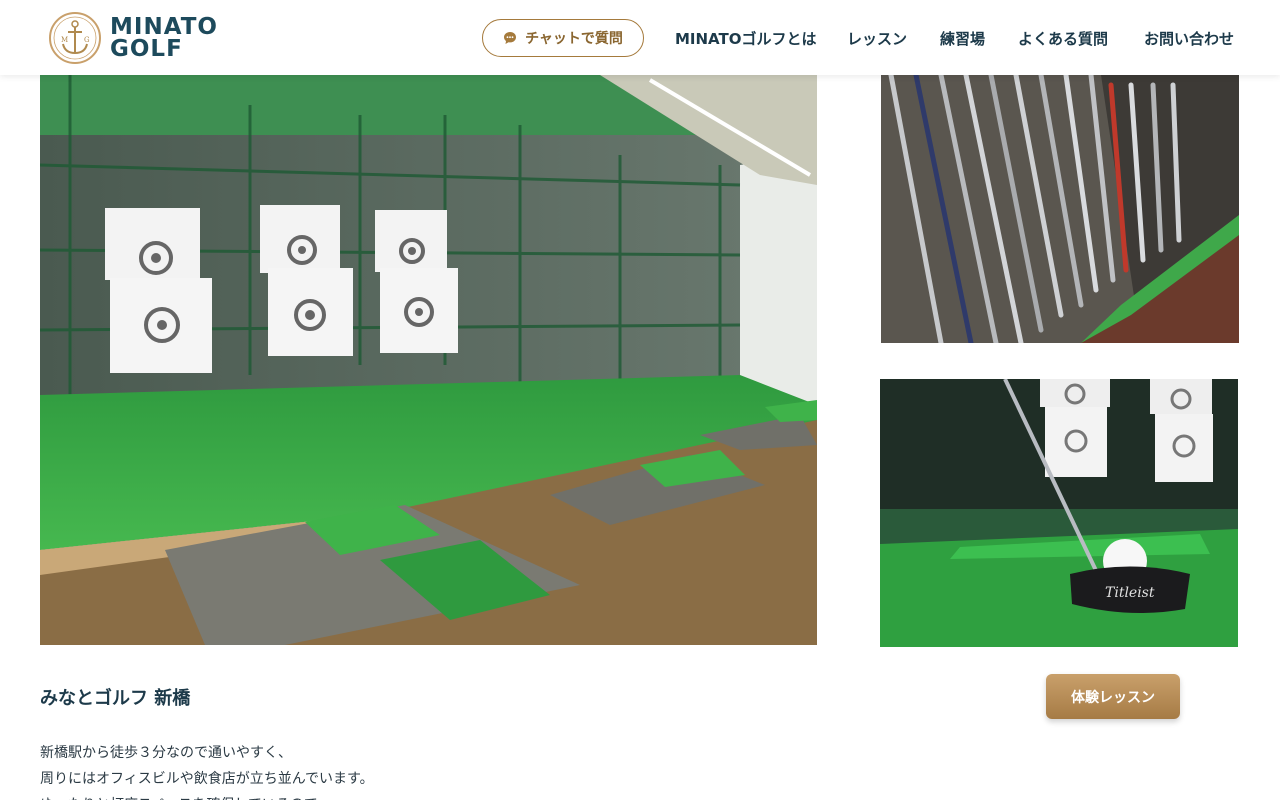  I want to click on trial-lesson-button: 体験レッスン, so click(1113, 696).